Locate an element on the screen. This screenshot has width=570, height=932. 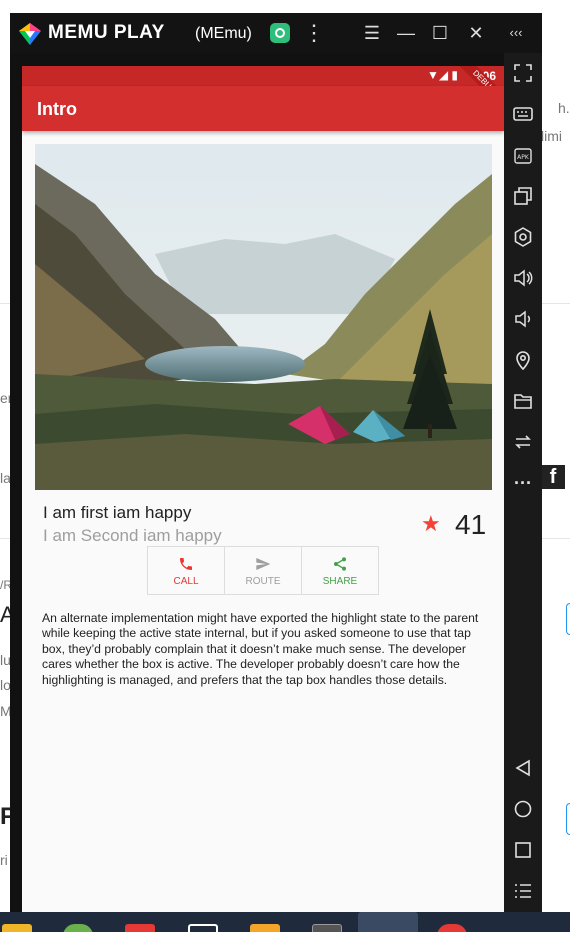
share-button: SHARE is located at coordinates (340, 570).